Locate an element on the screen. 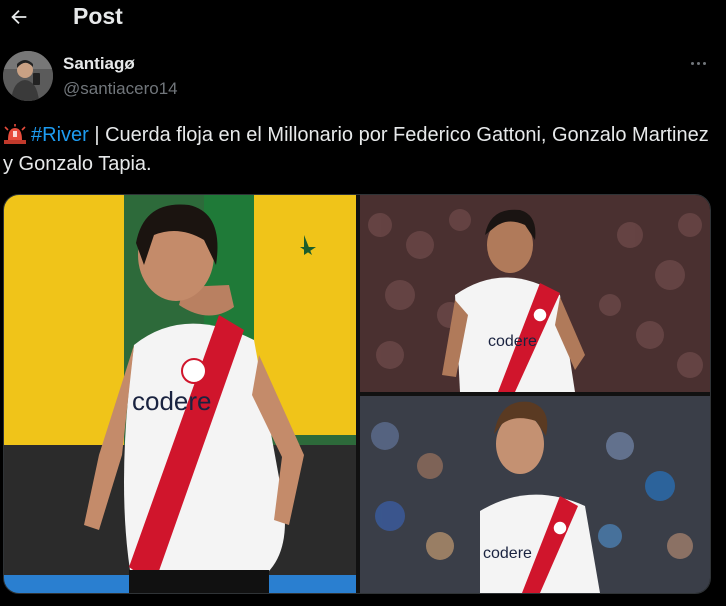  back-button is located at coordinates (19, 17).